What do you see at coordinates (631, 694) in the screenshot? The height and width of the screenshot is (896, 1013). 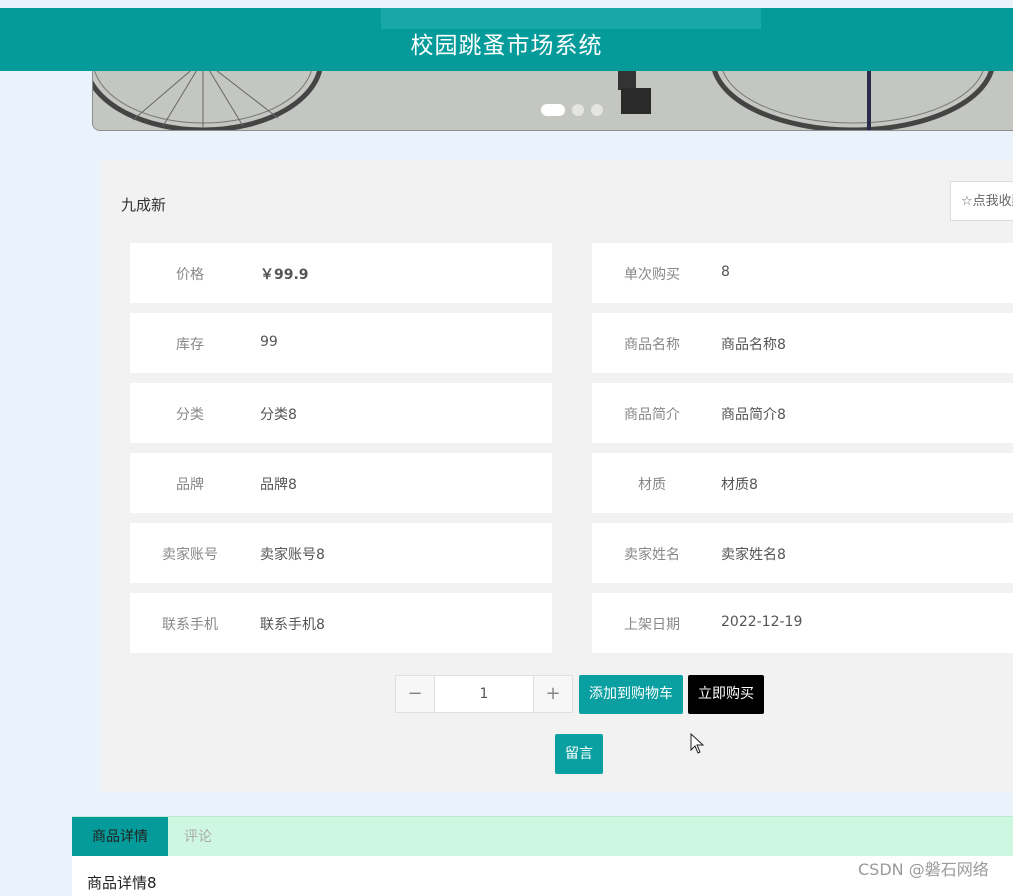 I see `add-to-cart-button: 添加到购物车` at bounding box center [631, 694].